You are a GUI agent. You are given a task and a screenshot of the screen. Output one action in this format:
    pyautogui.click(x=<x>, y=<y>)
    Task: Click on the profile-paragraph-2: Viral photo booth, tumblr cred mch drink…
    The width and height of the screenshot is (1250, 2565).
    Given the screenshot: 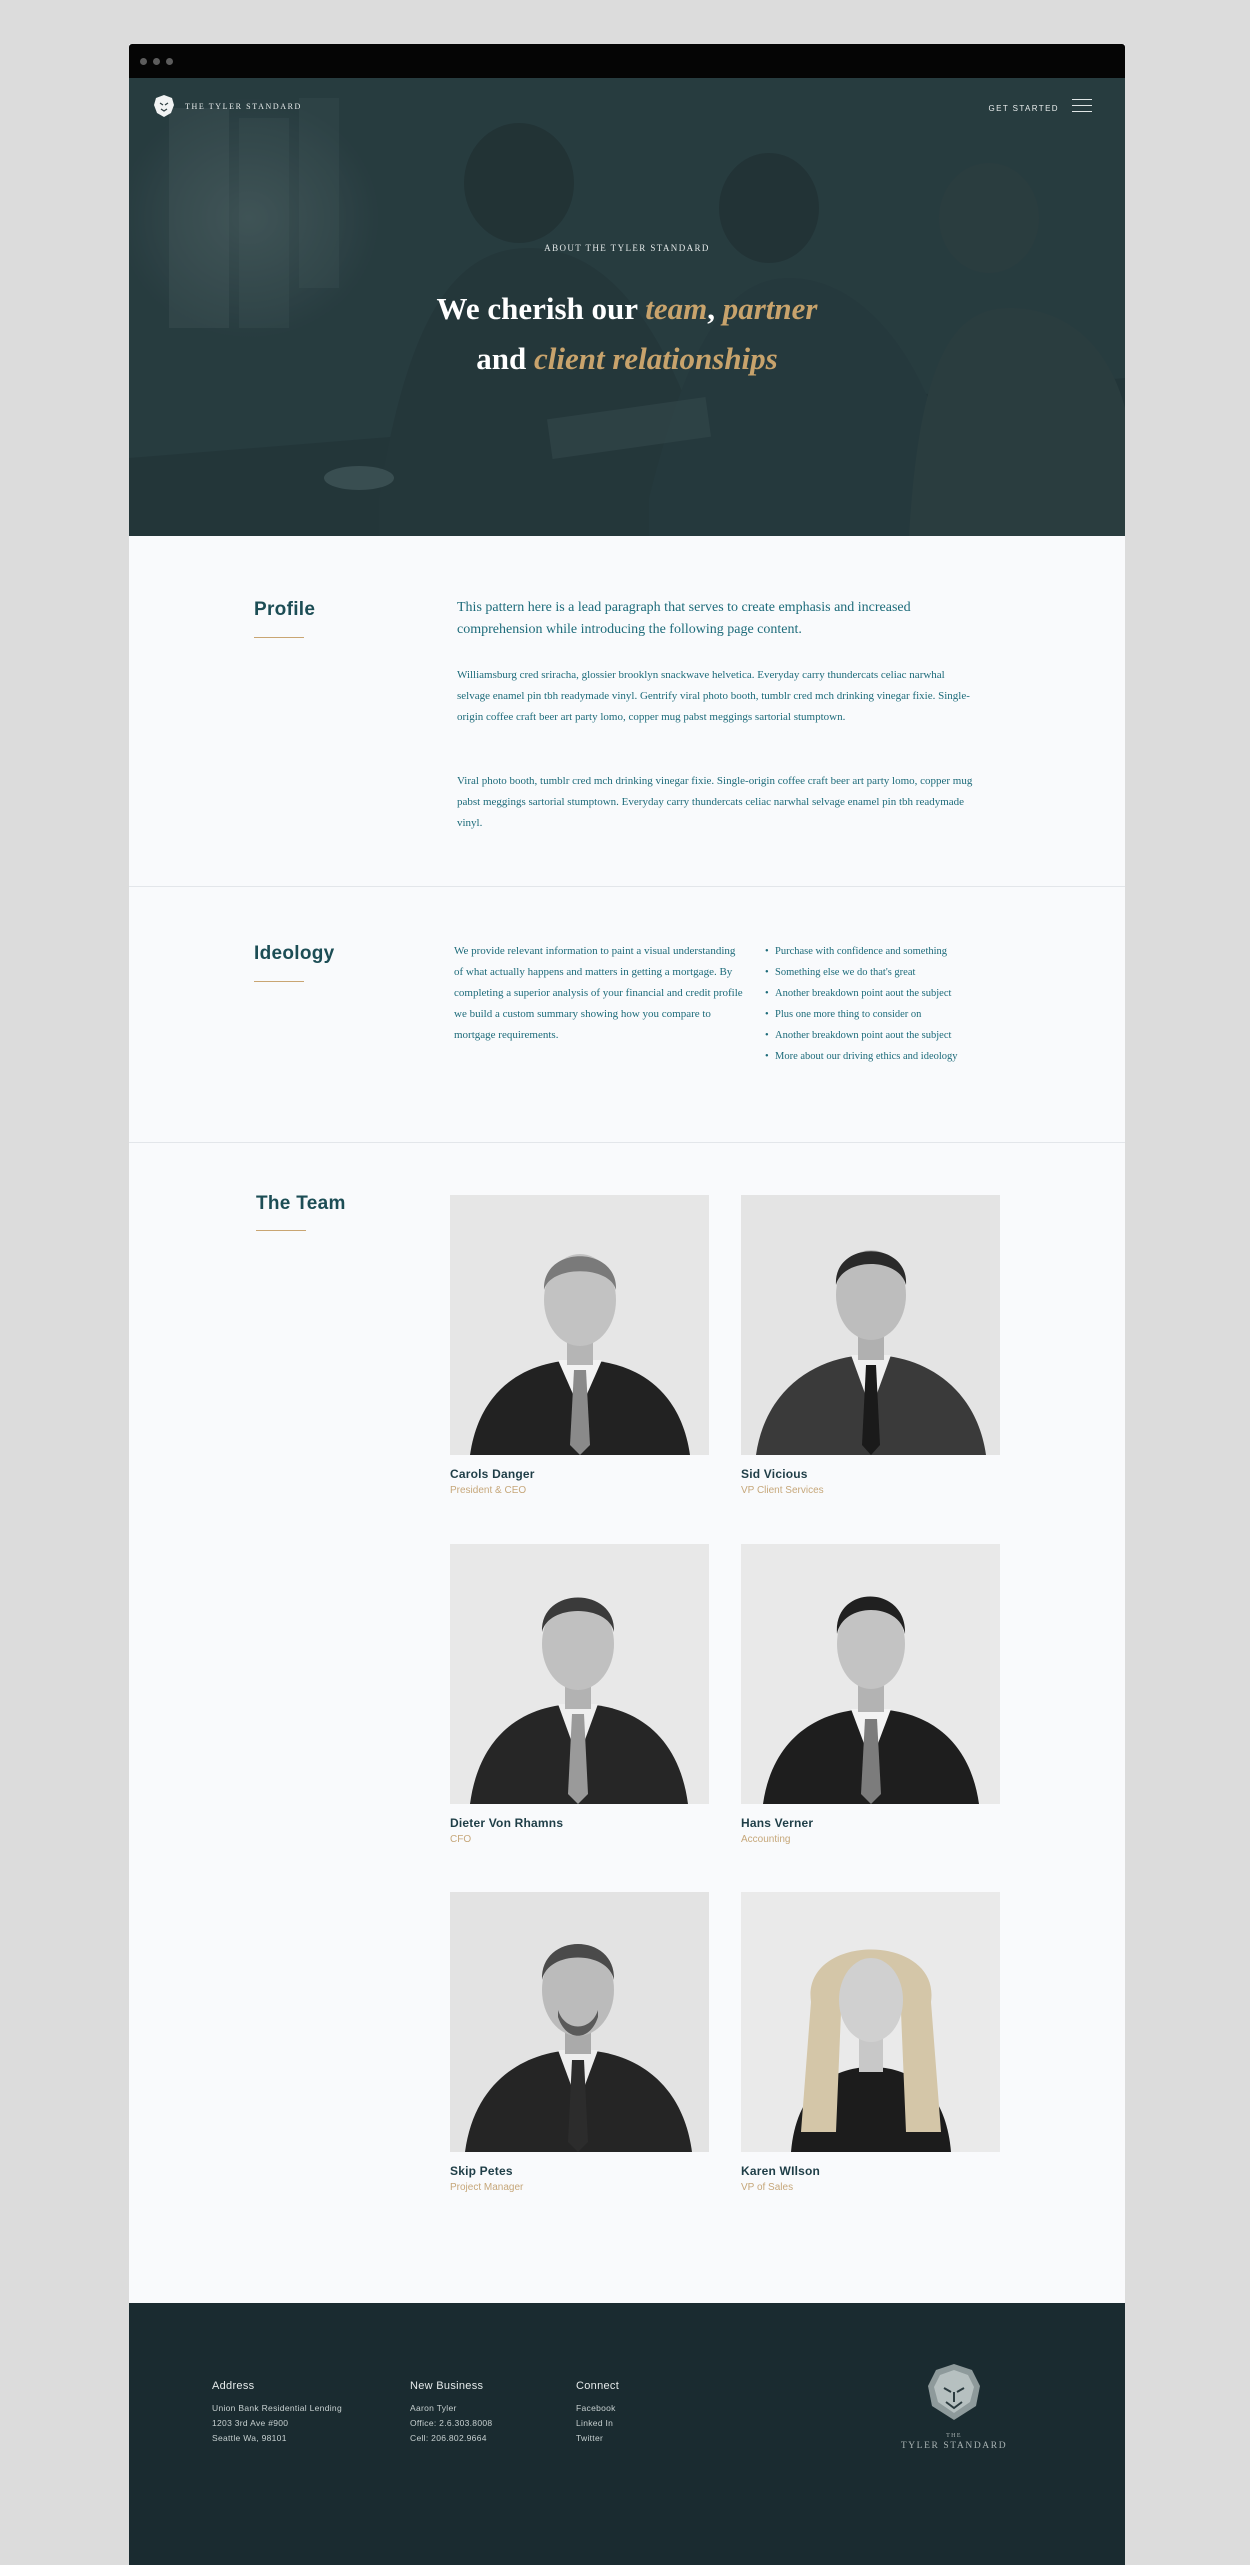 What is the action you would take?
    pyautogui.click(x=715, y=802)
    